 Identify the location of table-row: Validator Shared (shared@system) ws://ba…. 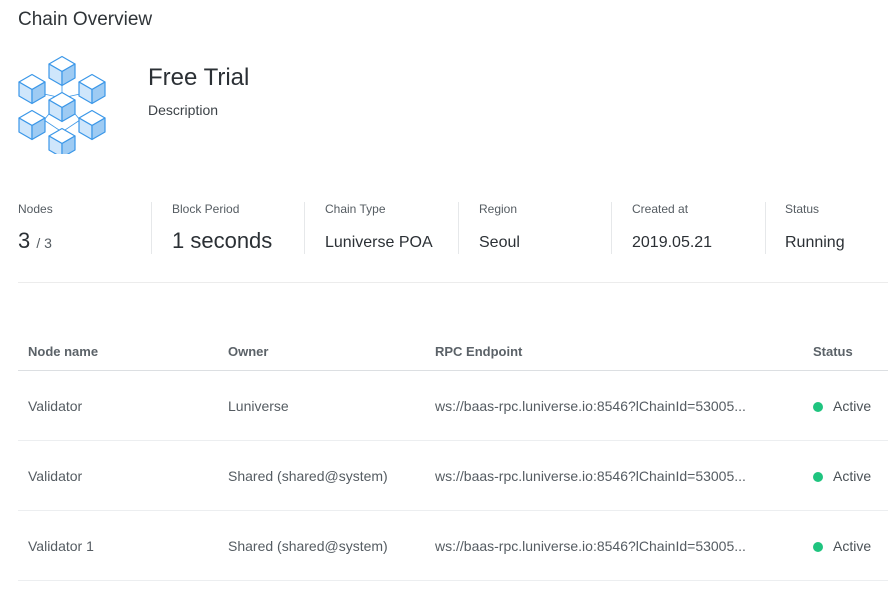
(453, 476).